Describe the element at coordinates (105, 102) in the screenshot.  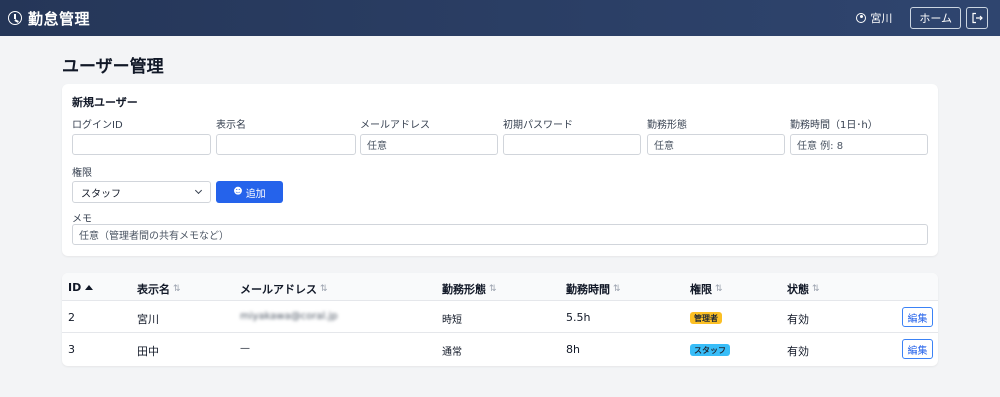
I see `form-title: 新規ユーザー` at that location.